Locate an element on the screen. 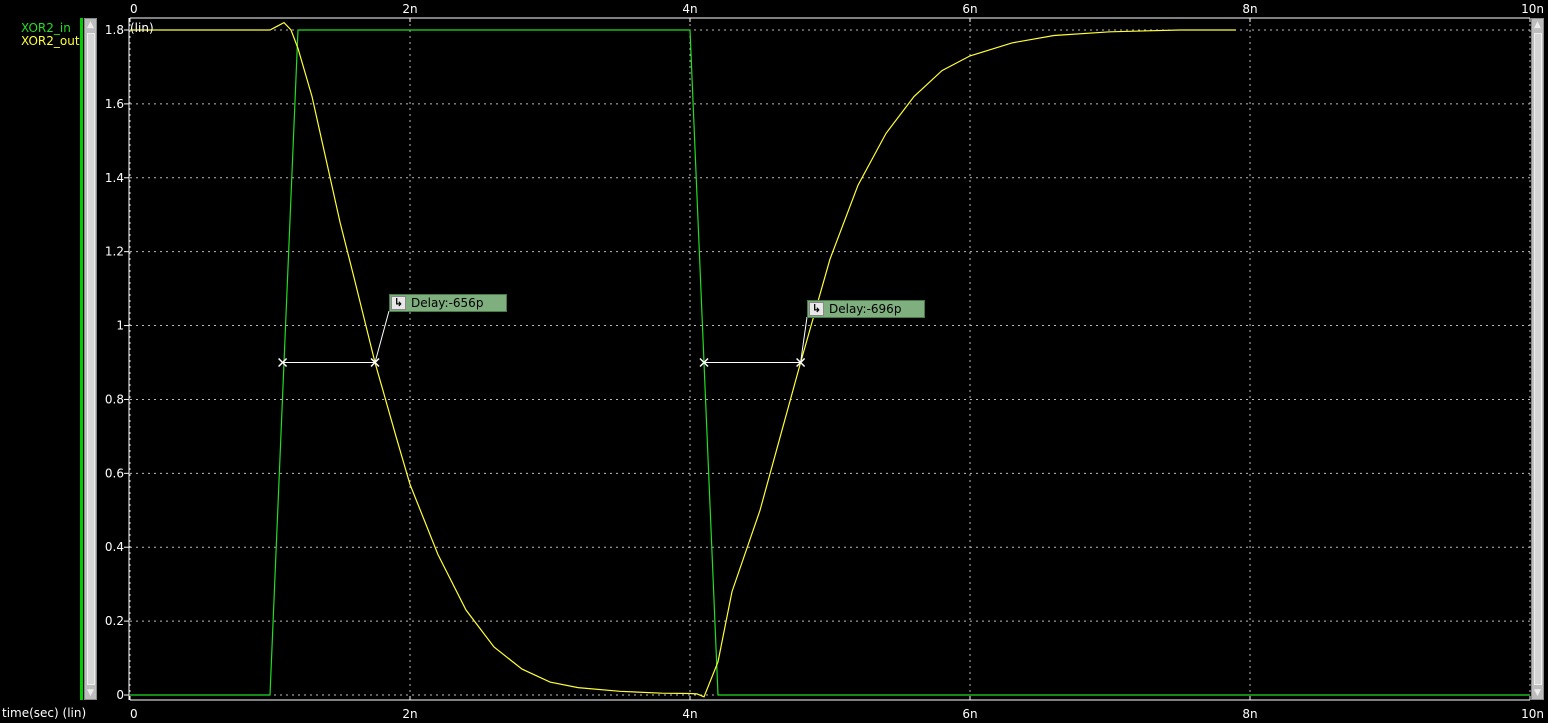 Image resolution: width=1548 pixels, height=723 pixels. y-tick-label: 0 is located at coordinates (120, 695).